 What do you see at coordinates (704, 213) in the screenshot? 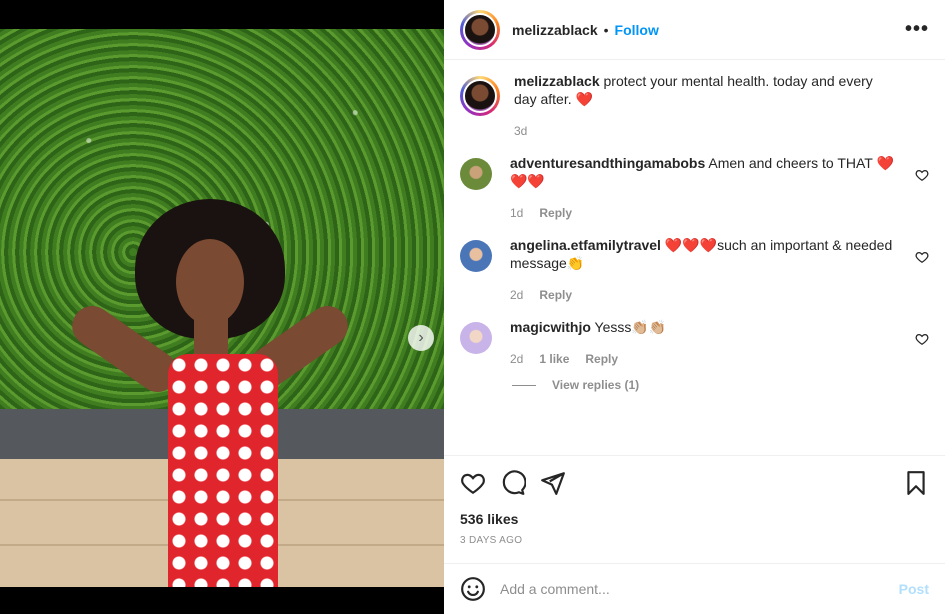
I see `comment-meta: 1d Reply` at bounding box center [704, 213].